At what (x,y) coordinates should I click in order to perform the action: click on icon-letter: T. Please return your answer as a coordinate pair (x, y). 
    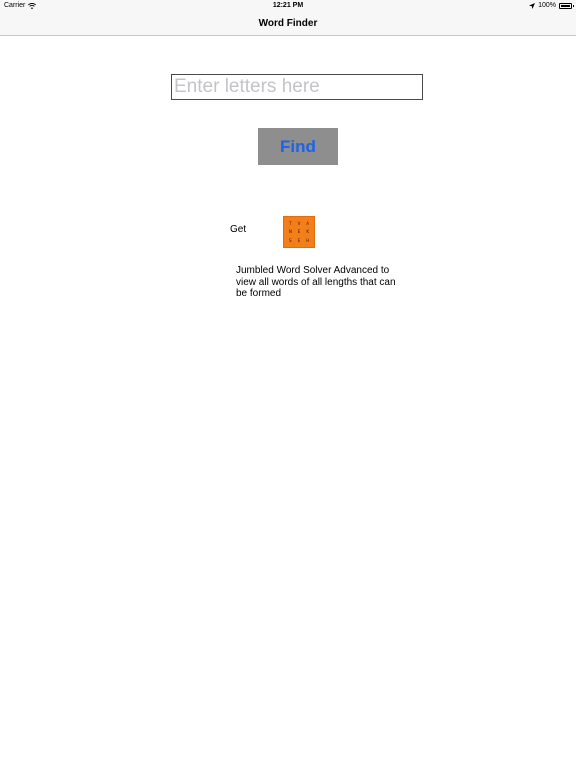
    Looking at the image, I should click on (290, 223).